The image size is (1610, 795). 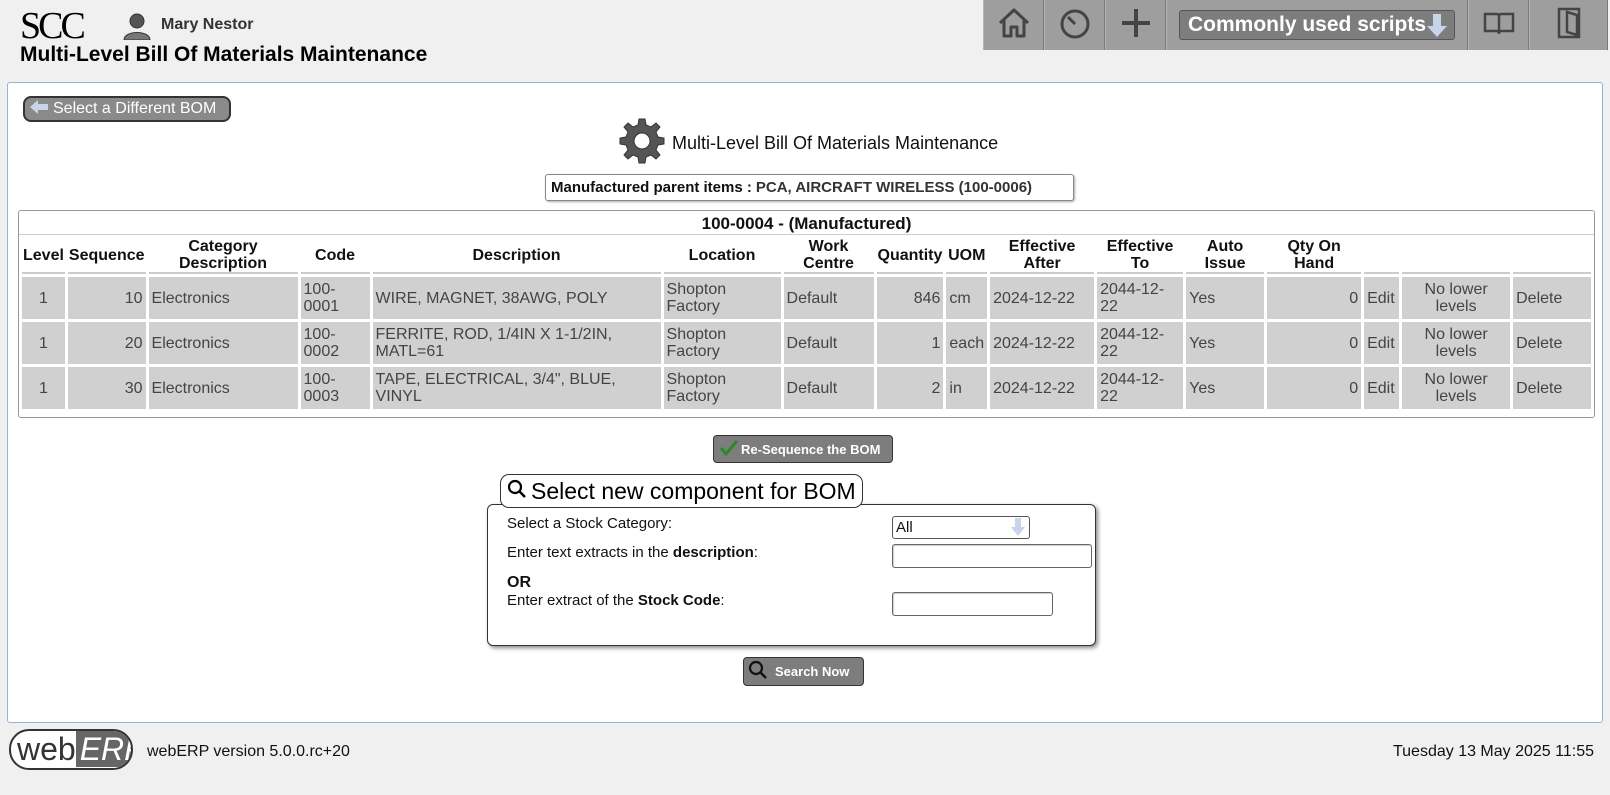 I want to click on scripts-select: Commonly used scripts, so click(x=1317, y=25).